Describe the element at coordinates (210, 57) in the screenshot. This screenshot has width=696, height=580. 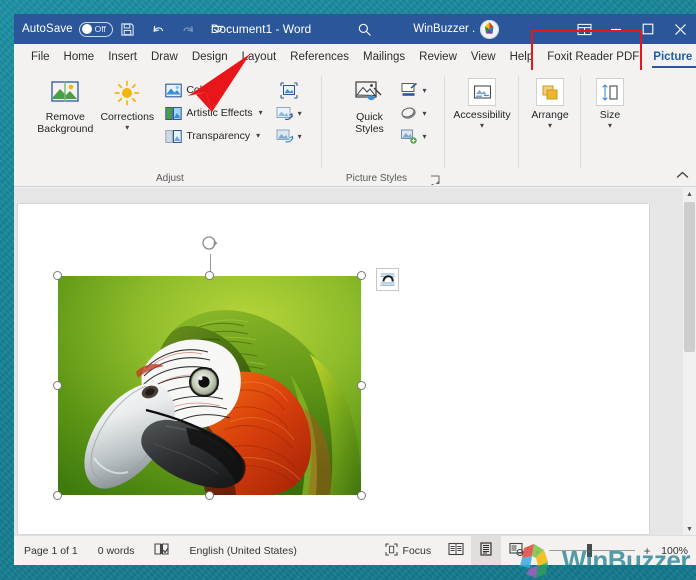
I see `tab-design: Design` at that location.